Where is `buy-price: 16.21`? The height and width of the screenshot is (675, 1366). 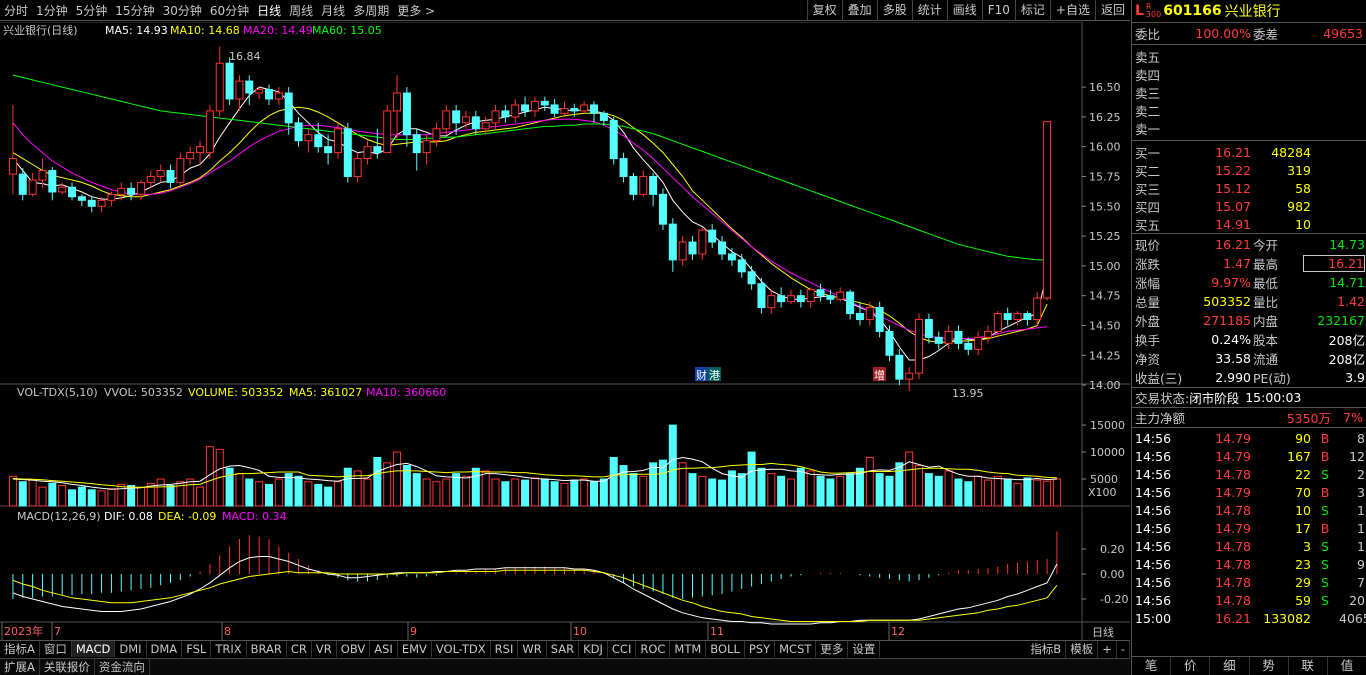 buy-price: 16.21 is located at coordinates (1233, 152).